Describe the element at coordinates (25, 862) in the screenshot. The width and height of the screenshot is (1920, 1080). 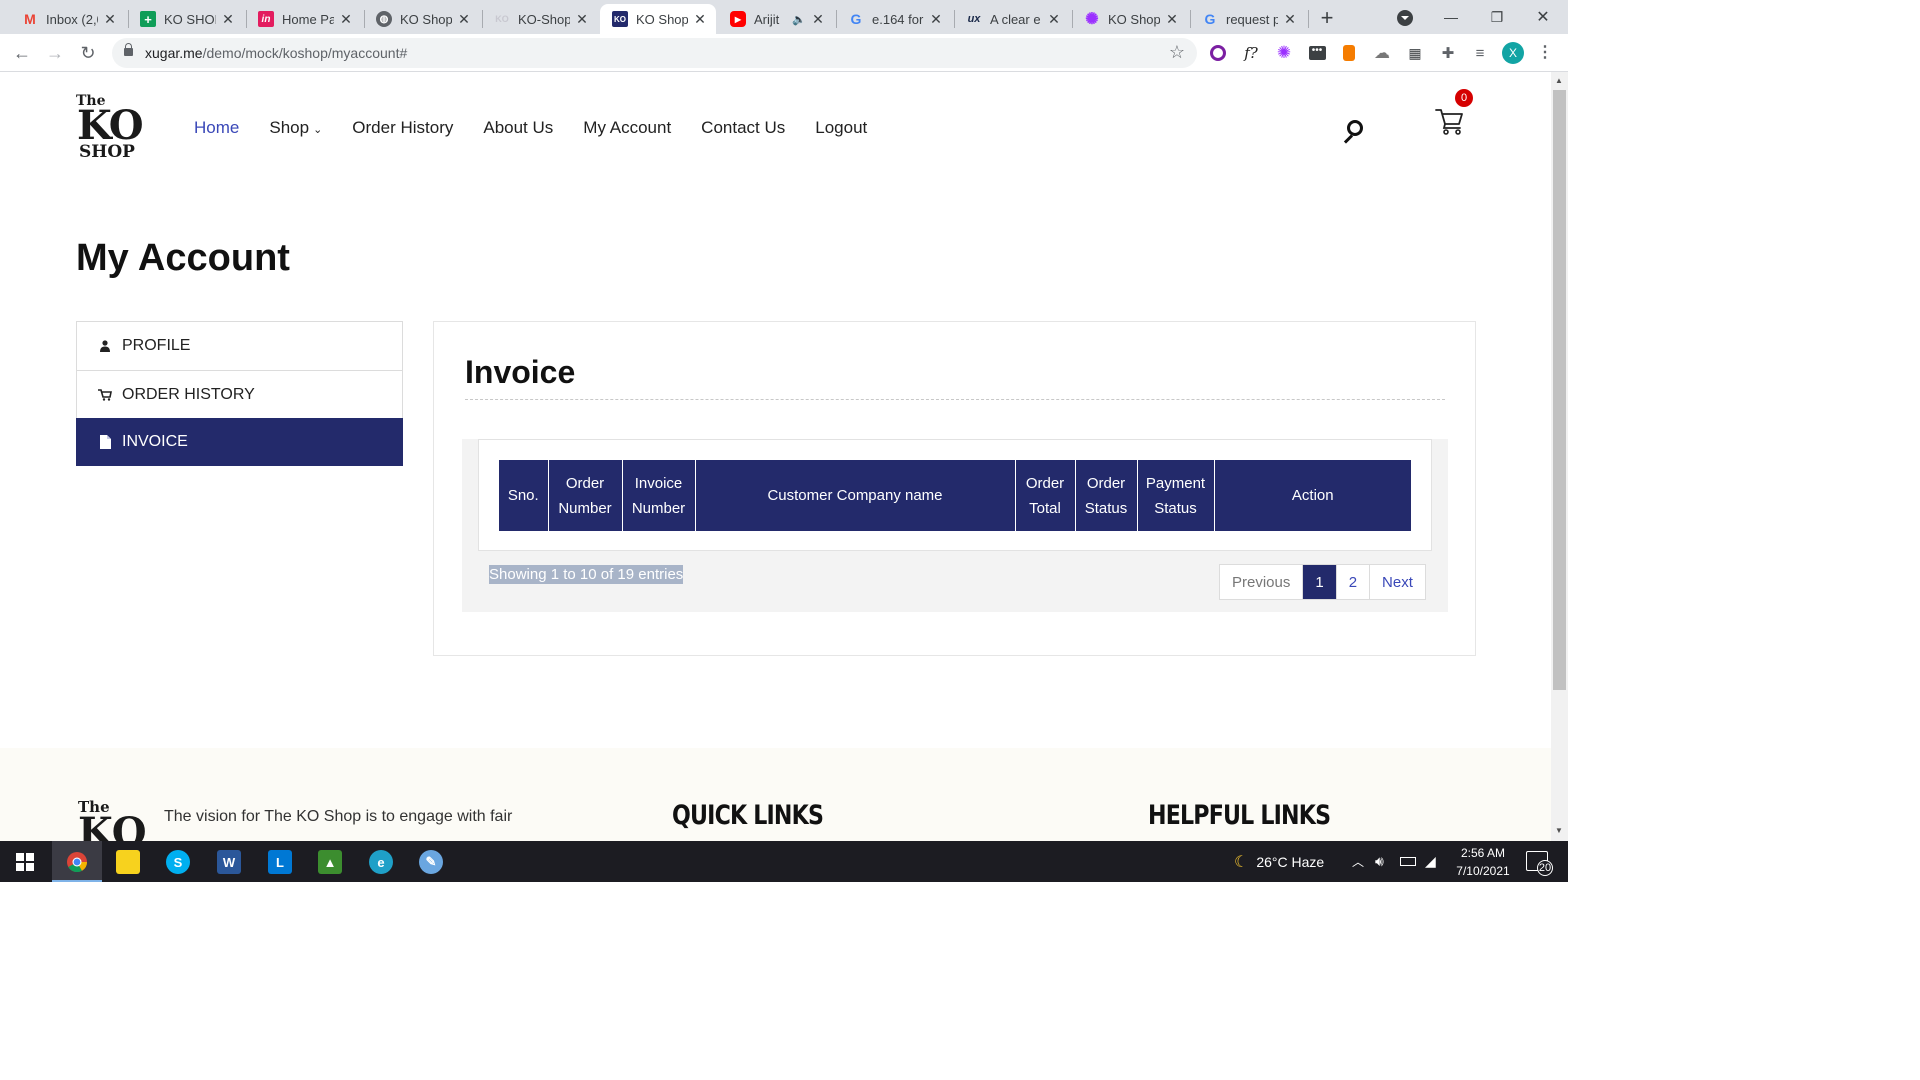
I see `windows-start-icon` at that location.